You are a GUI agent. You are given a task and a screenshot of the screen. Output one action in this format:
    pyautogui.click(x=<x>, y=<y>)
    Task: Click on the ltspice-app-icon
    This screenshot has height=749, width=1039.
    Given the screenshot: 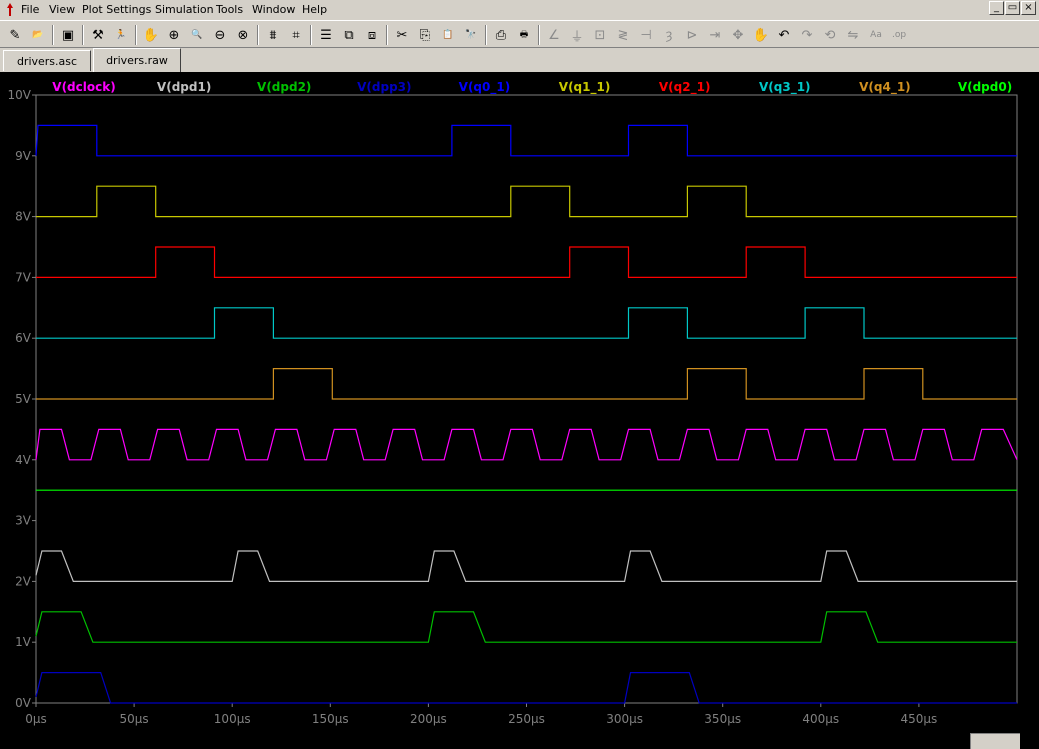 What is the action you would take?
    pyautogui.click(x=10, y=10)
    